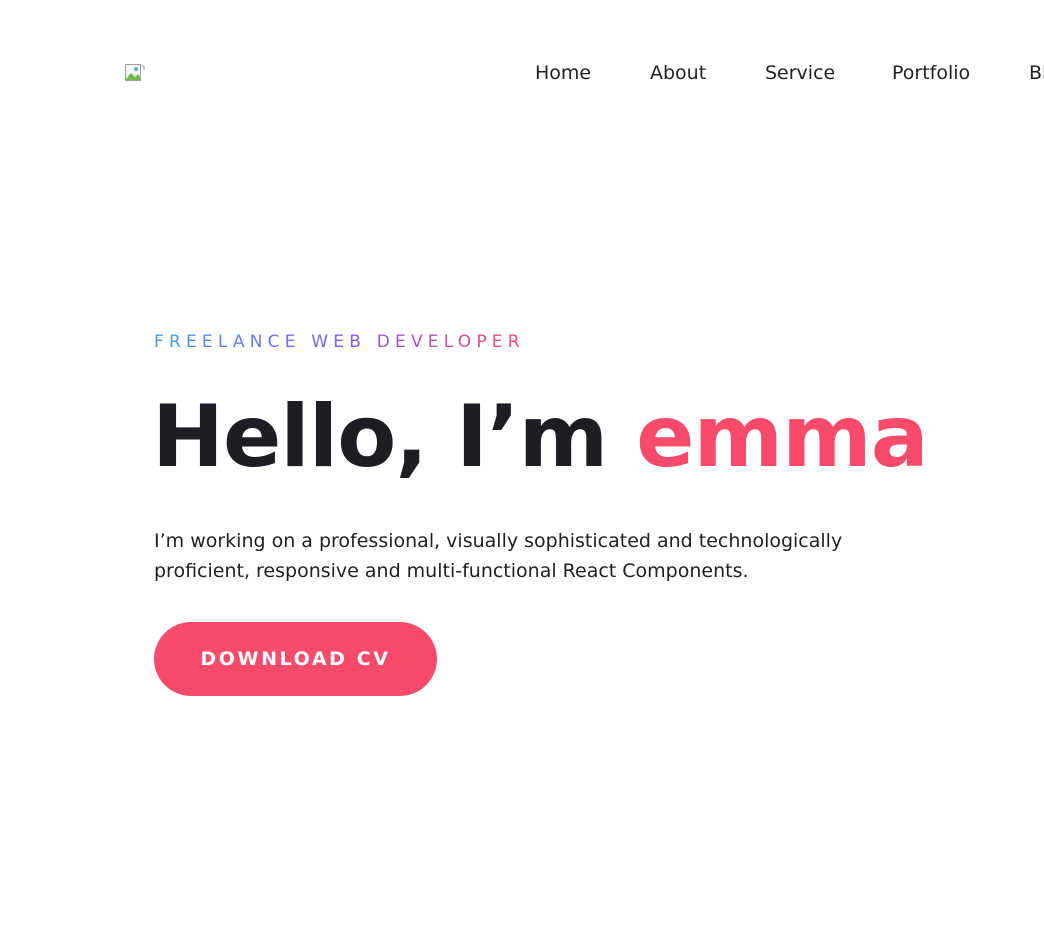 Image resolution: width=1044 pixels, height=932 pixels. What do you see at coordinates (339, 342) in the screenshot?
I see `hero-eyebrow: FREELANCE WEB DEVELOPER` at bounding box center [339, 342].